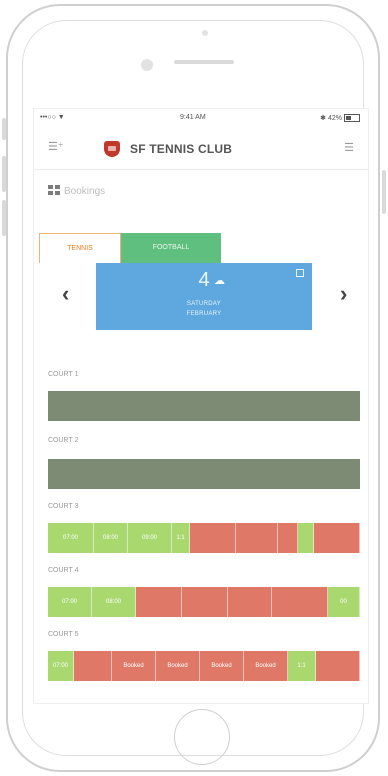 The width and height of the screenshot is (388, 776). I want to click on court-2-schedule, so click(204, 474).